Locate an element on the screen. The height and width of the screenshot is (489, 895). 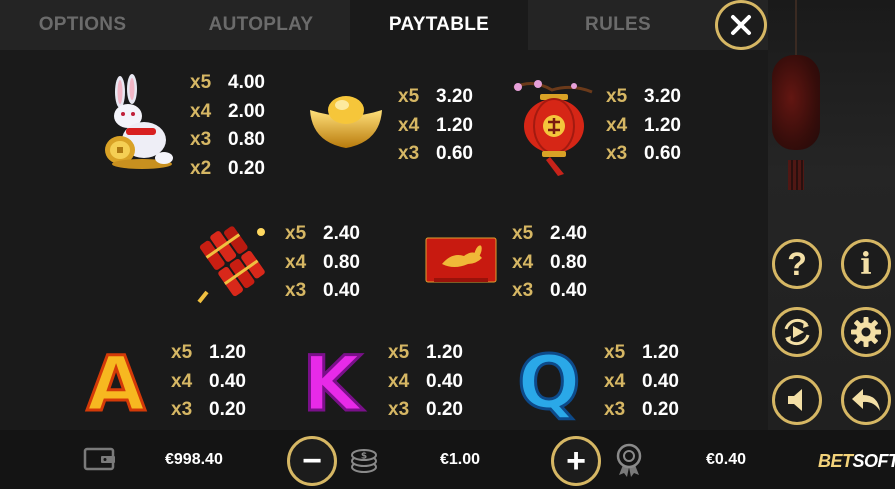
logo-text-soft: SOFT is located at coordinates (873, 460).